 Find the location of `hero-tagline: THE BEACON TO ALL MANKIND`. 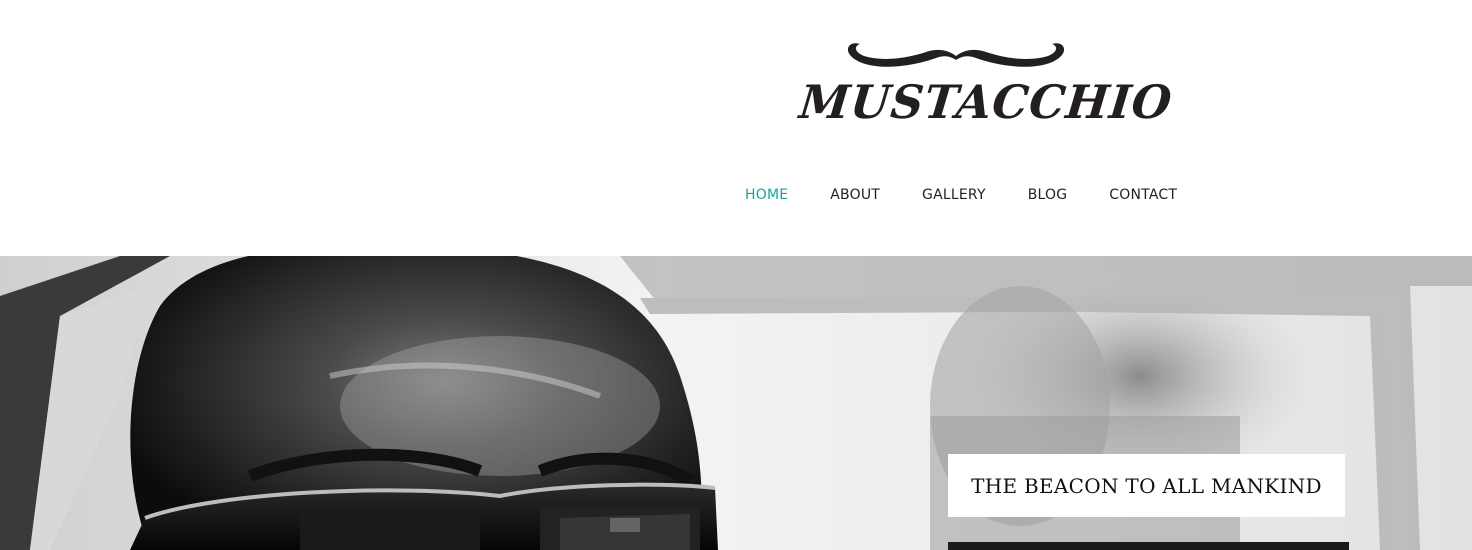

hero-tagline: THE BEACON TO ALL MANKIND is located at coordinates (1146, 485).